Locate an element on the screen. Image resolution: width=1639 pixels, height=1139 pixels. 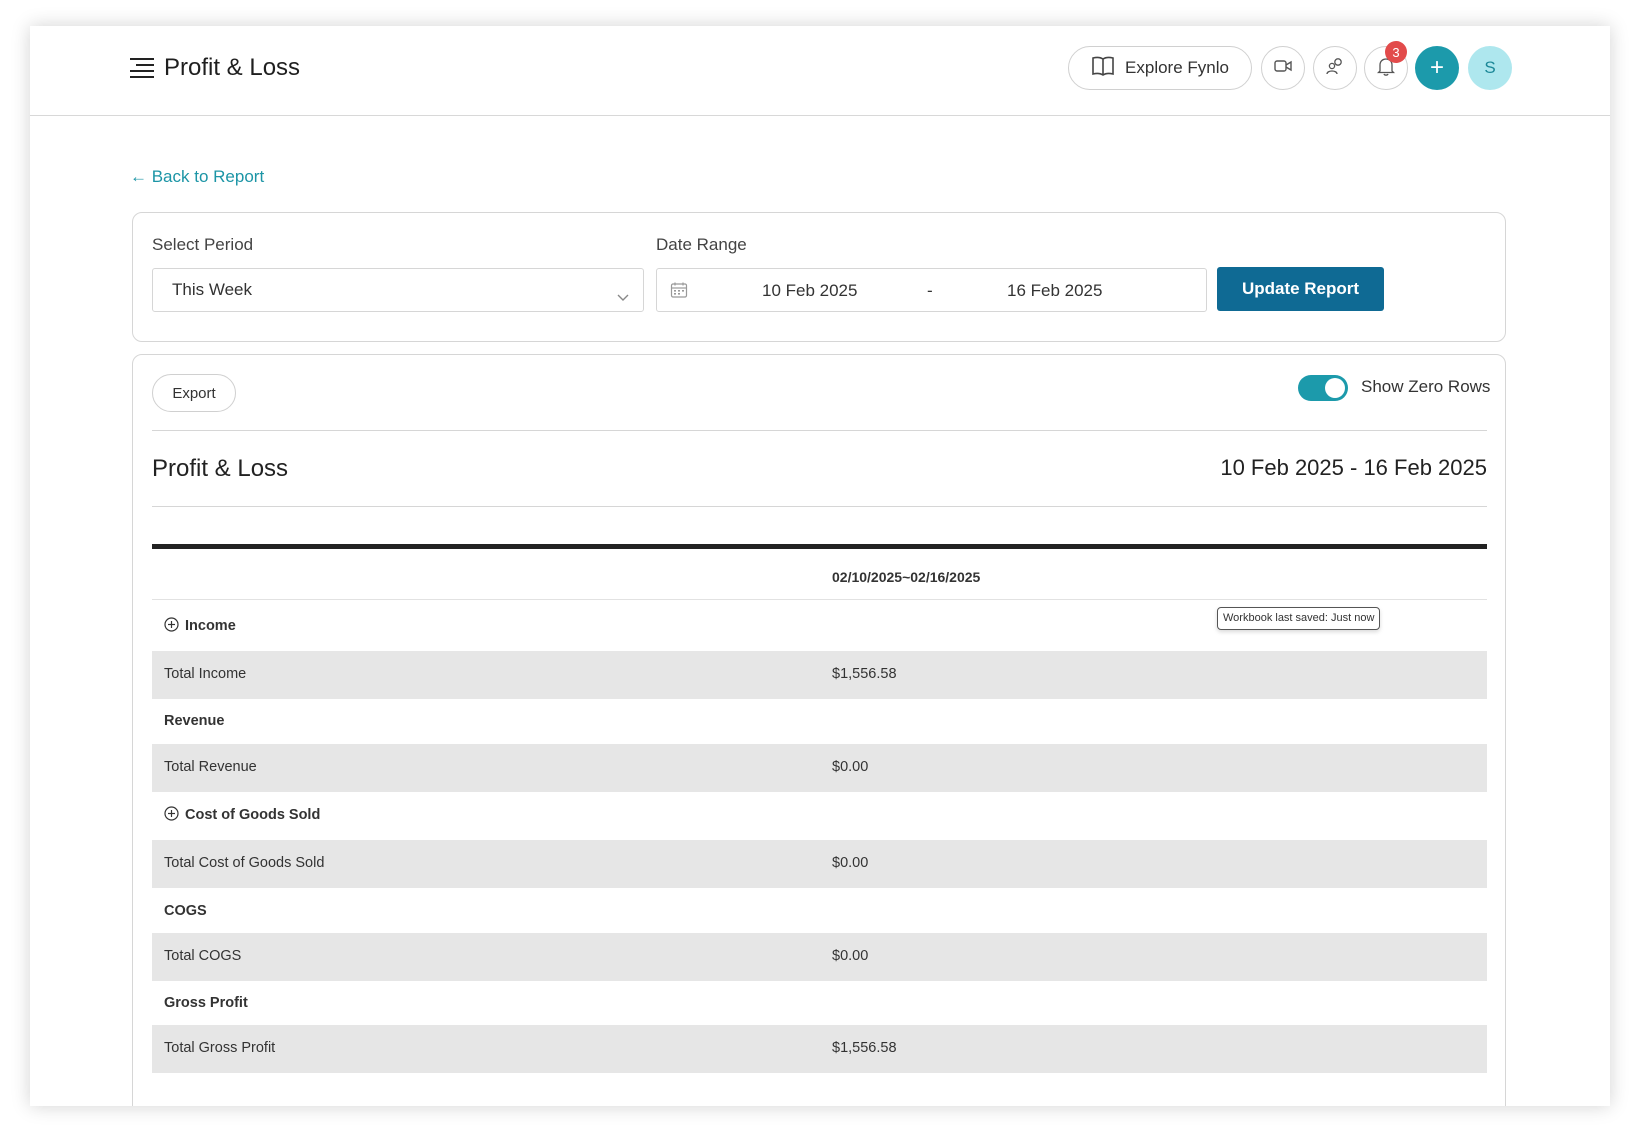
row-label: Income is located at coordinates (200, 626).